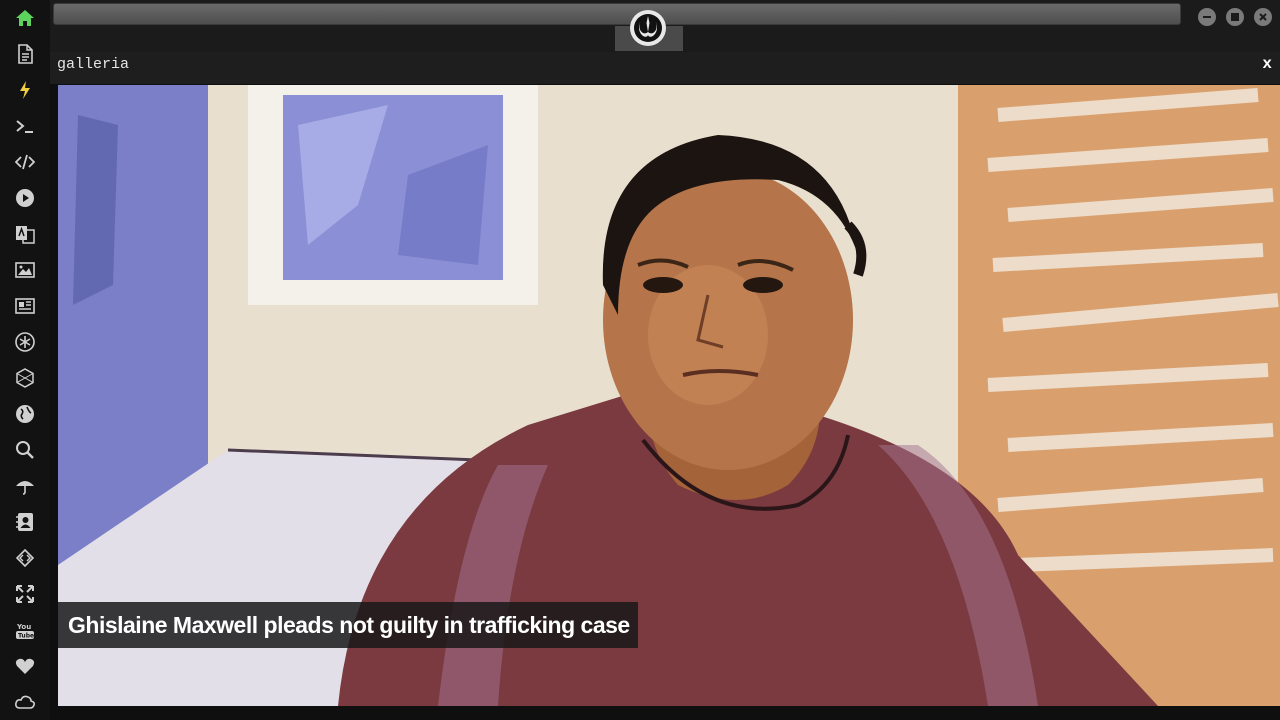 This screenshot has height=720, width=1280. What do you see at coordinates (25, 126) in the screenshot?
I see `terminal-icon` at bounding box center [25, 126].